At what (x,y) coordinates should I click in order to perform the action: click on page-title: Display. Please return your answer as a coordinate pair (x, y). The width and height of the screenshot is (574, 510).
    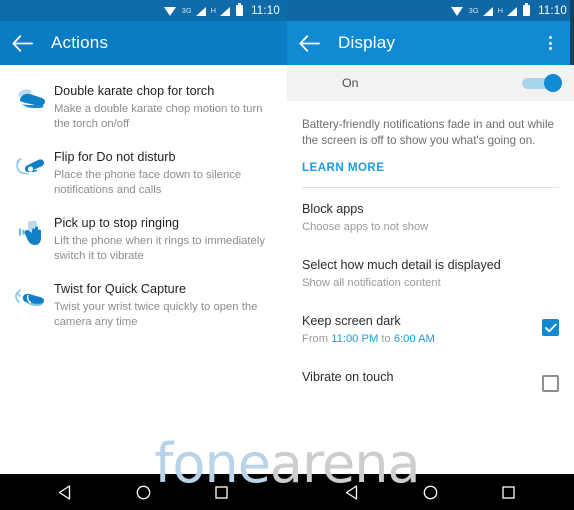
    Looking at the image, I should click on (367, 42).